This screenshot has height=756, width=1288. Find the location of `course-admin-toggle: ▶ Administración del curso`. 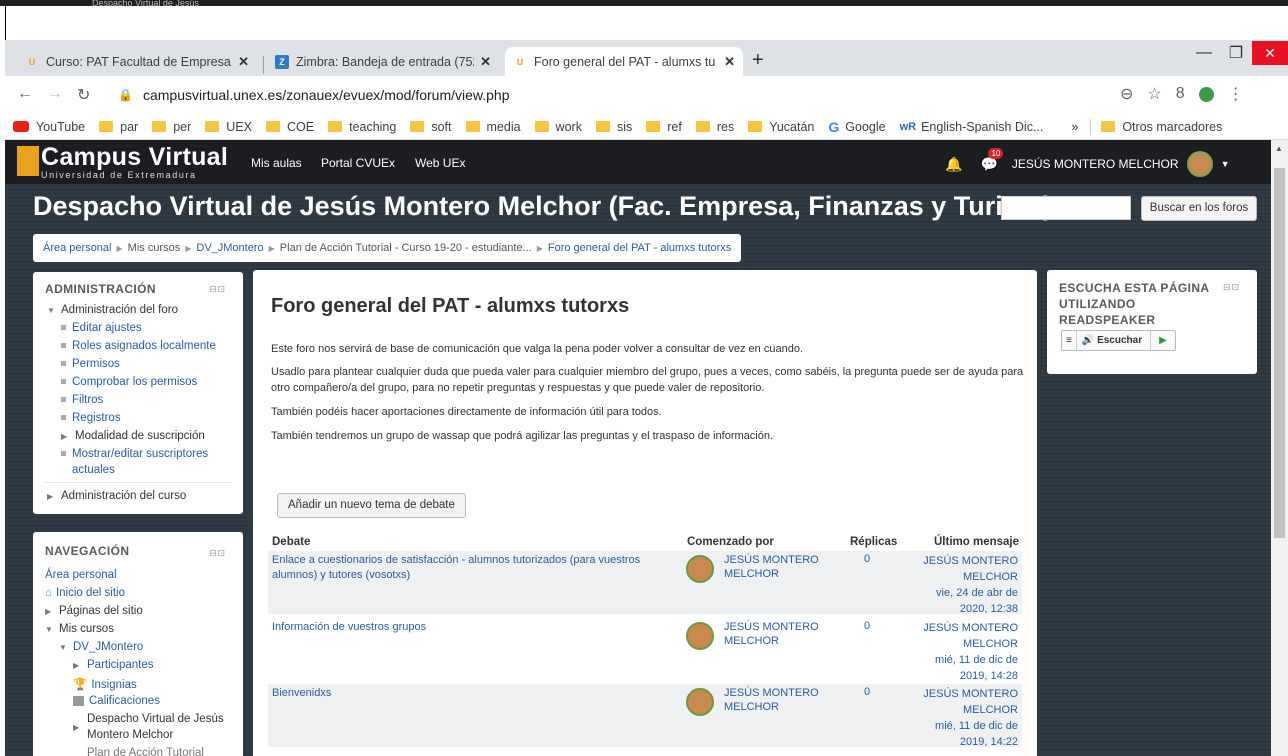

course-admin-toggle: ▶ Administración del curso is located at coordinates (116, 496).